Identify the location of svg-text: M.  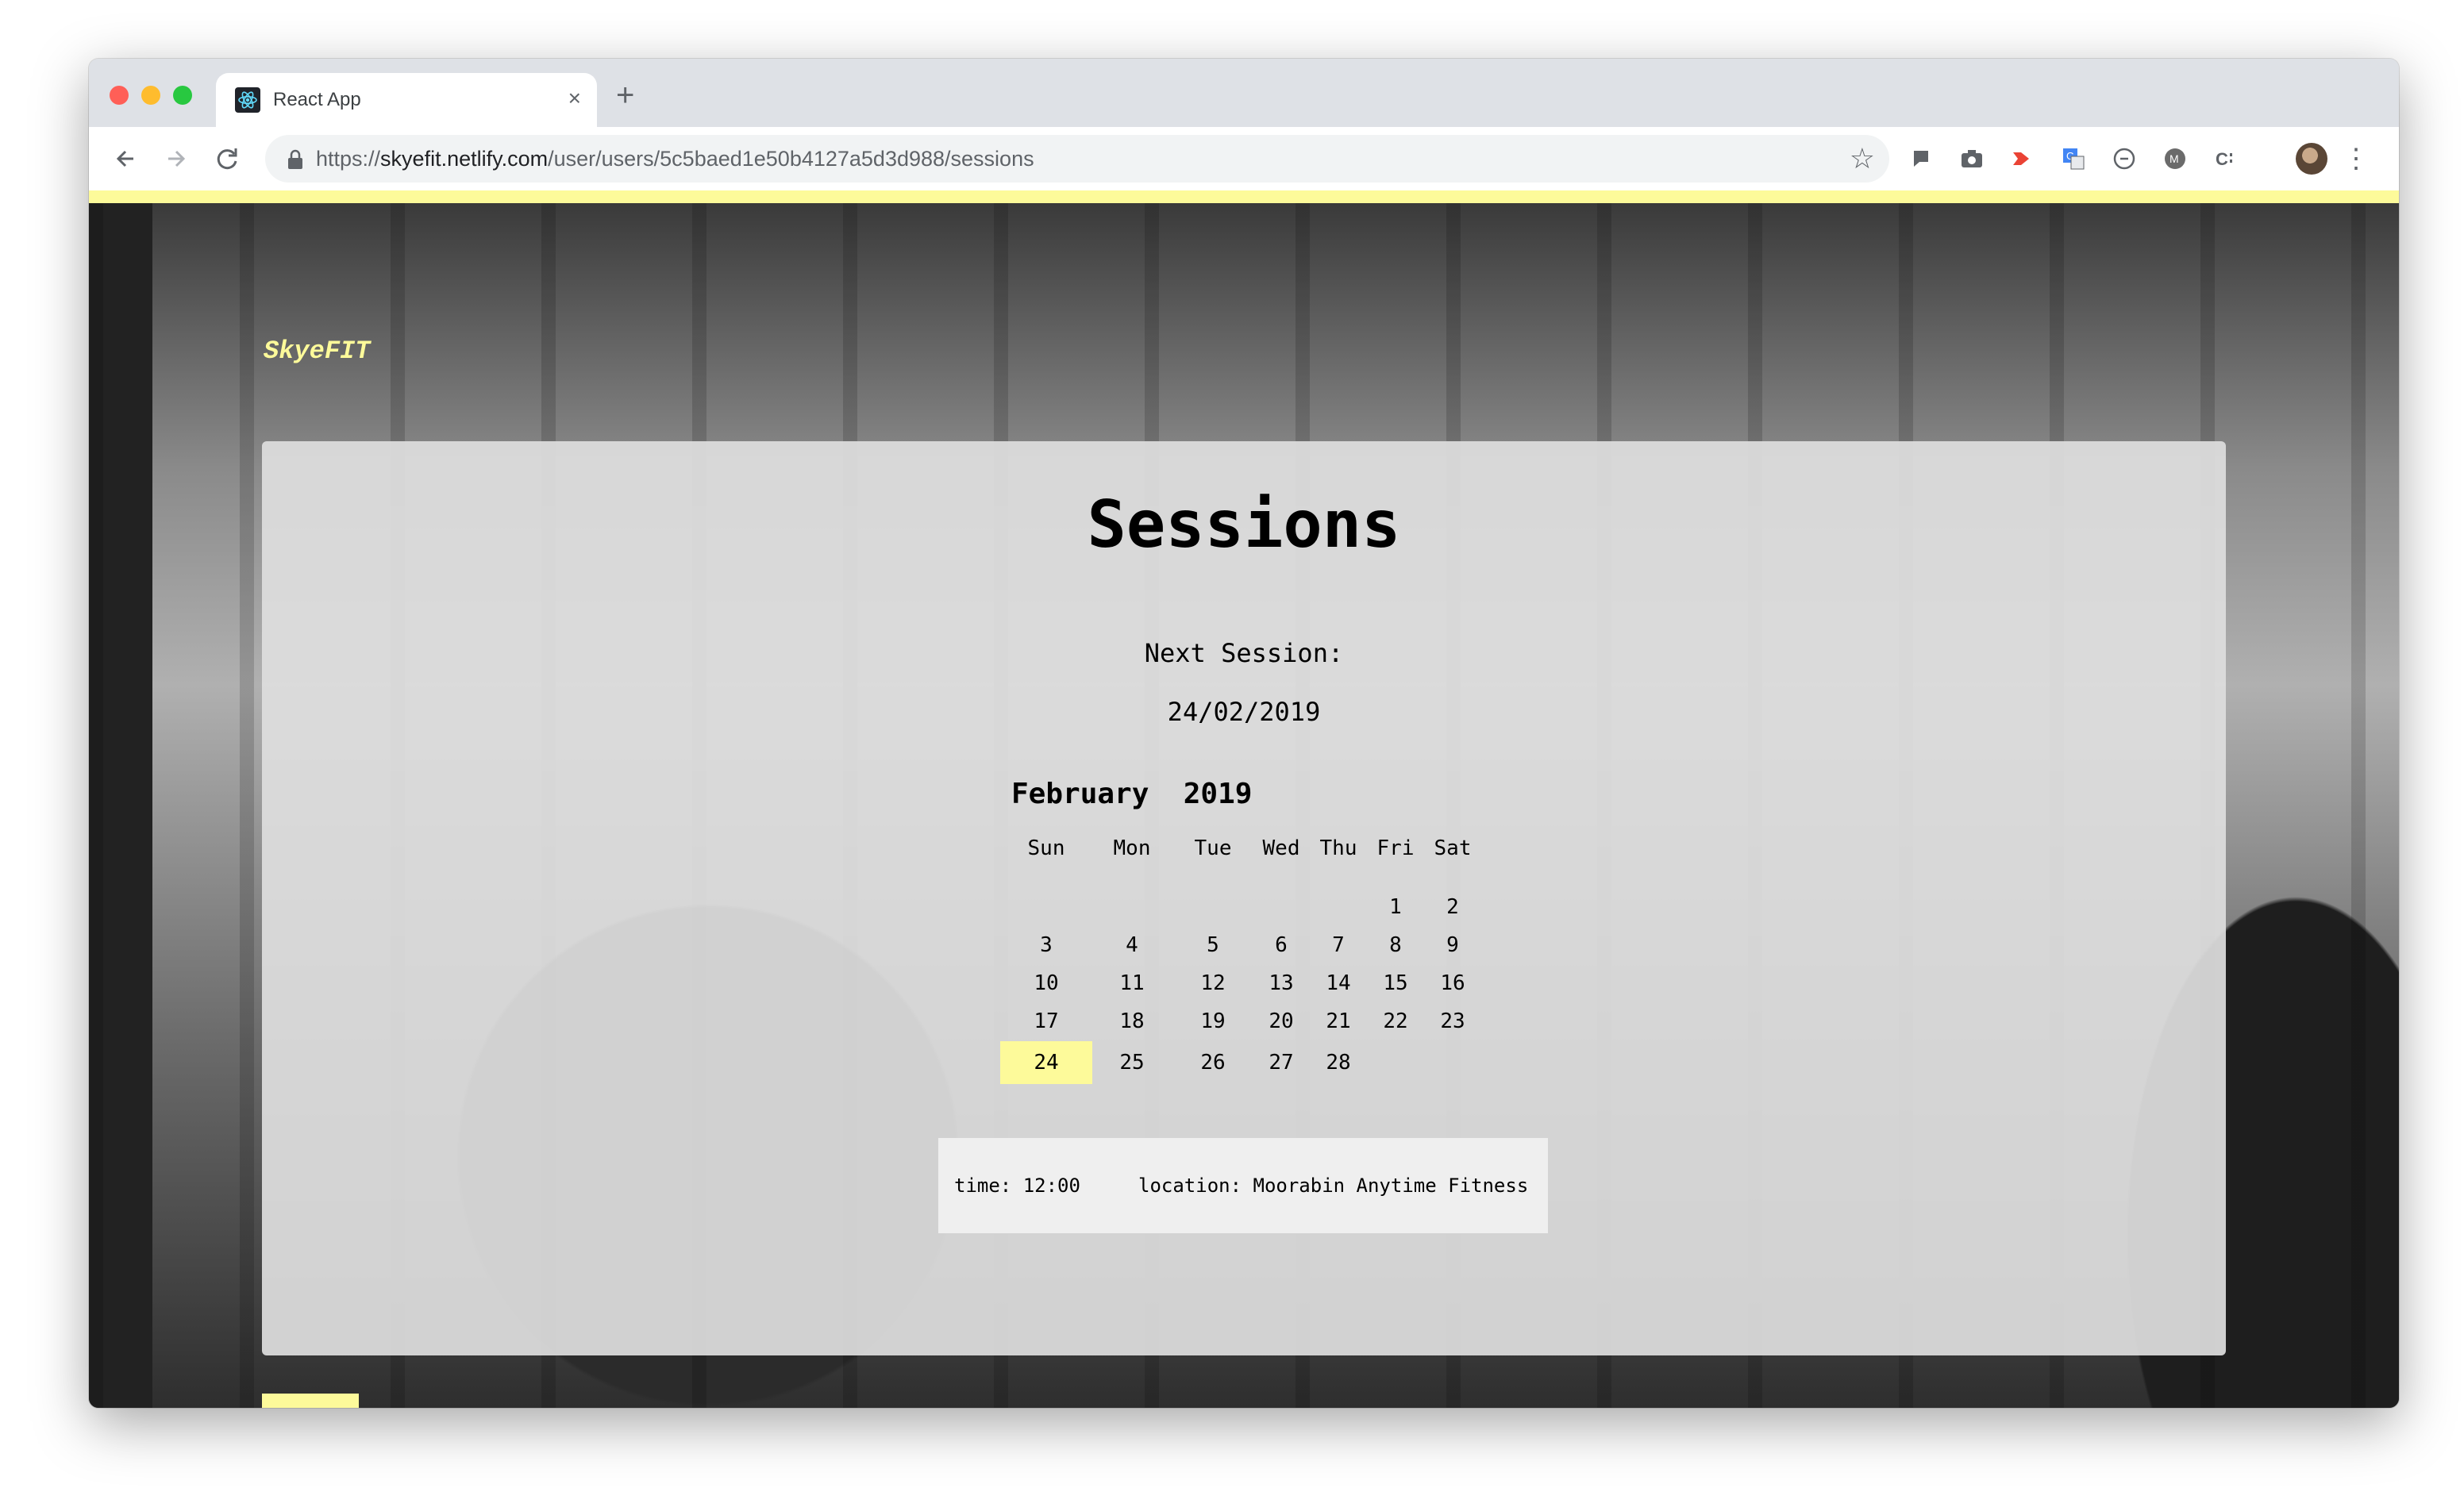
(2174, 158).